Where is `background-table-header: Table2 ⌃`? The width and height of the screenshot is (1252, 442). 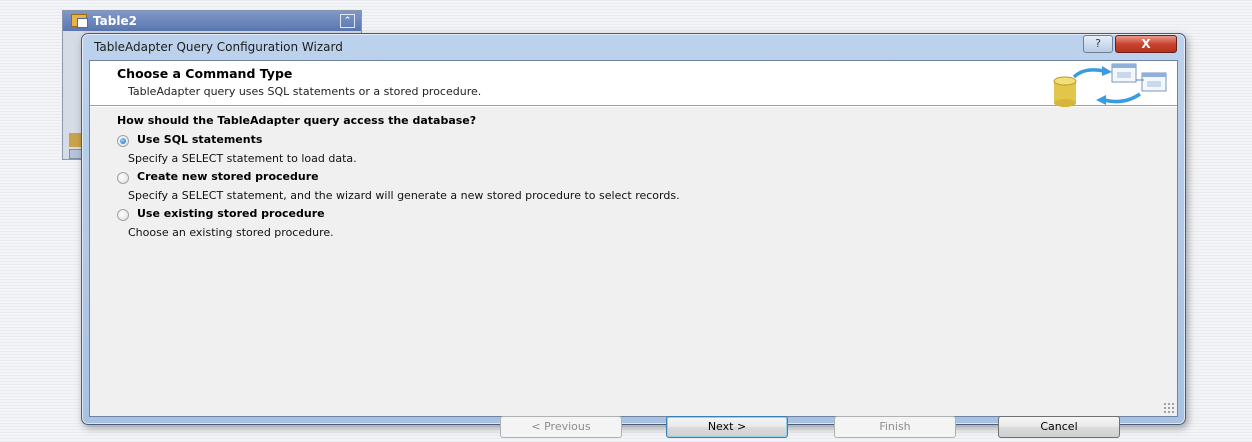
background-table-header: Table2 ⌃ is located at coordinates (212, 21).